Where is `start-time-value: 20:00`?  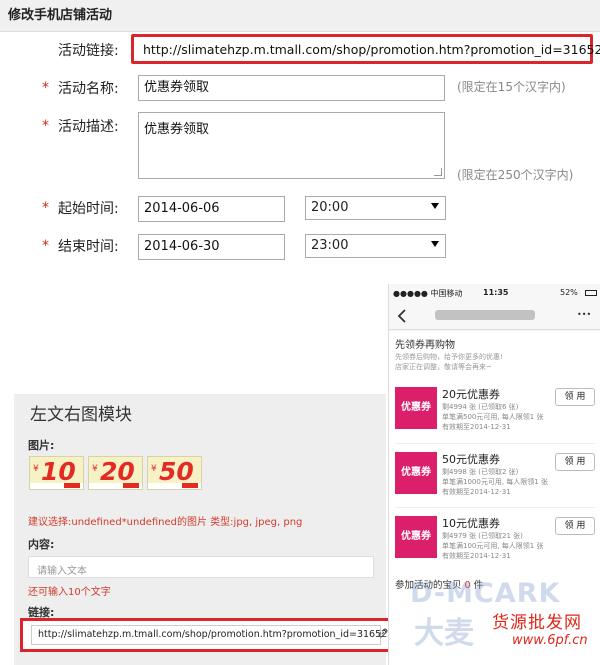 start-time-value: 20:00 is located at coordinates (330, 207).